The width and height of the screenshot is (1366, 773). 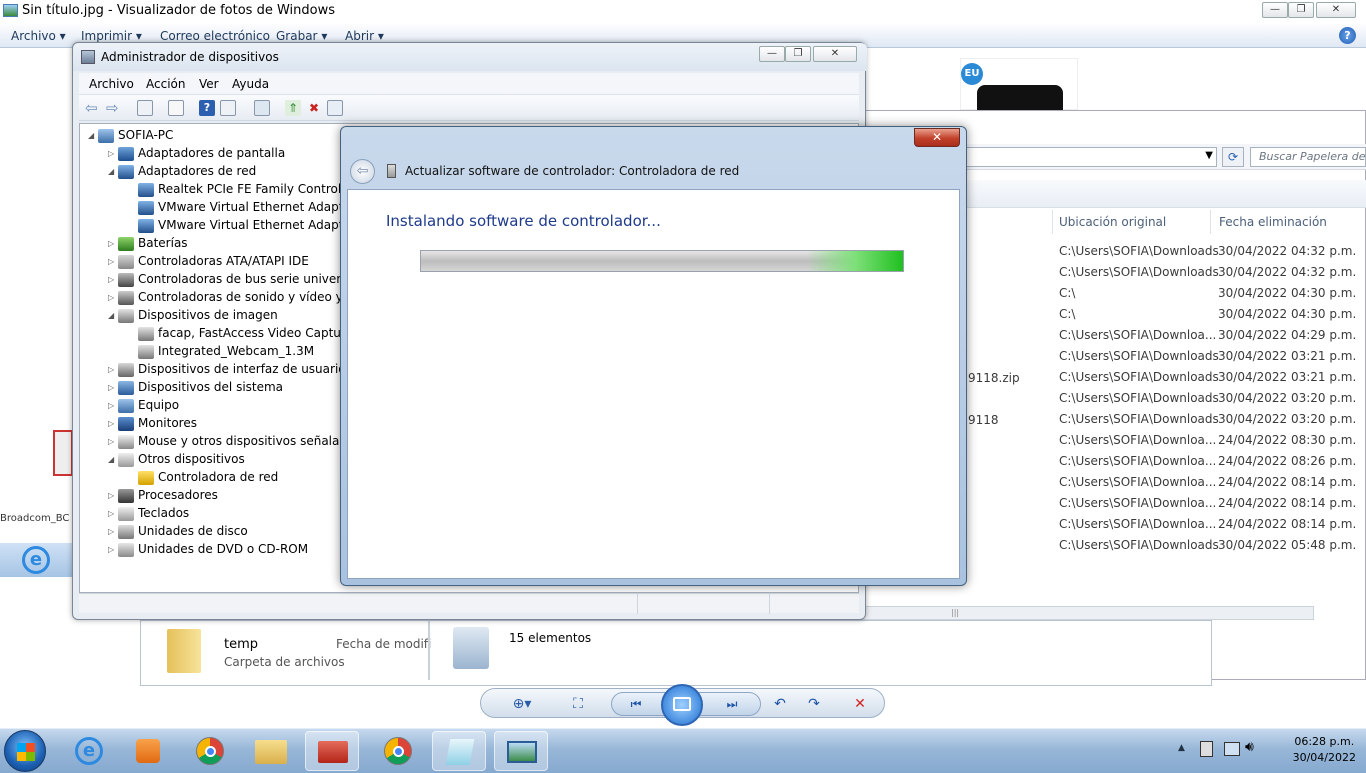 What do you see at coordinates (814, 704) in the screenshot?
I see `rotate-right-icon: ↷` at bounding box center [814, 704].